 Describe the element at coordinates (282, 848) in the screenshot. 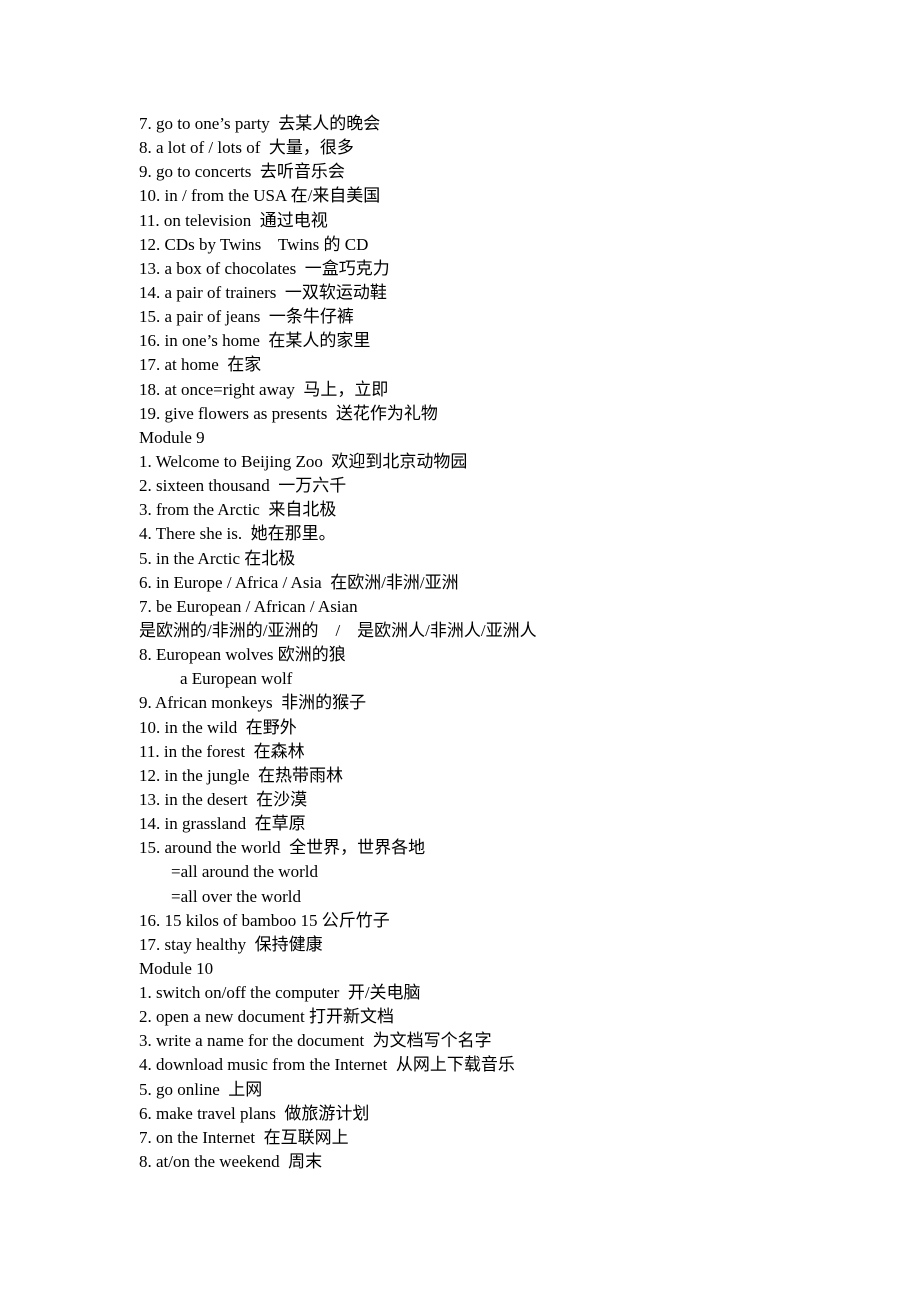

I see `vocabulary-item: 15. around the world 全世界，世界各地` at that location.